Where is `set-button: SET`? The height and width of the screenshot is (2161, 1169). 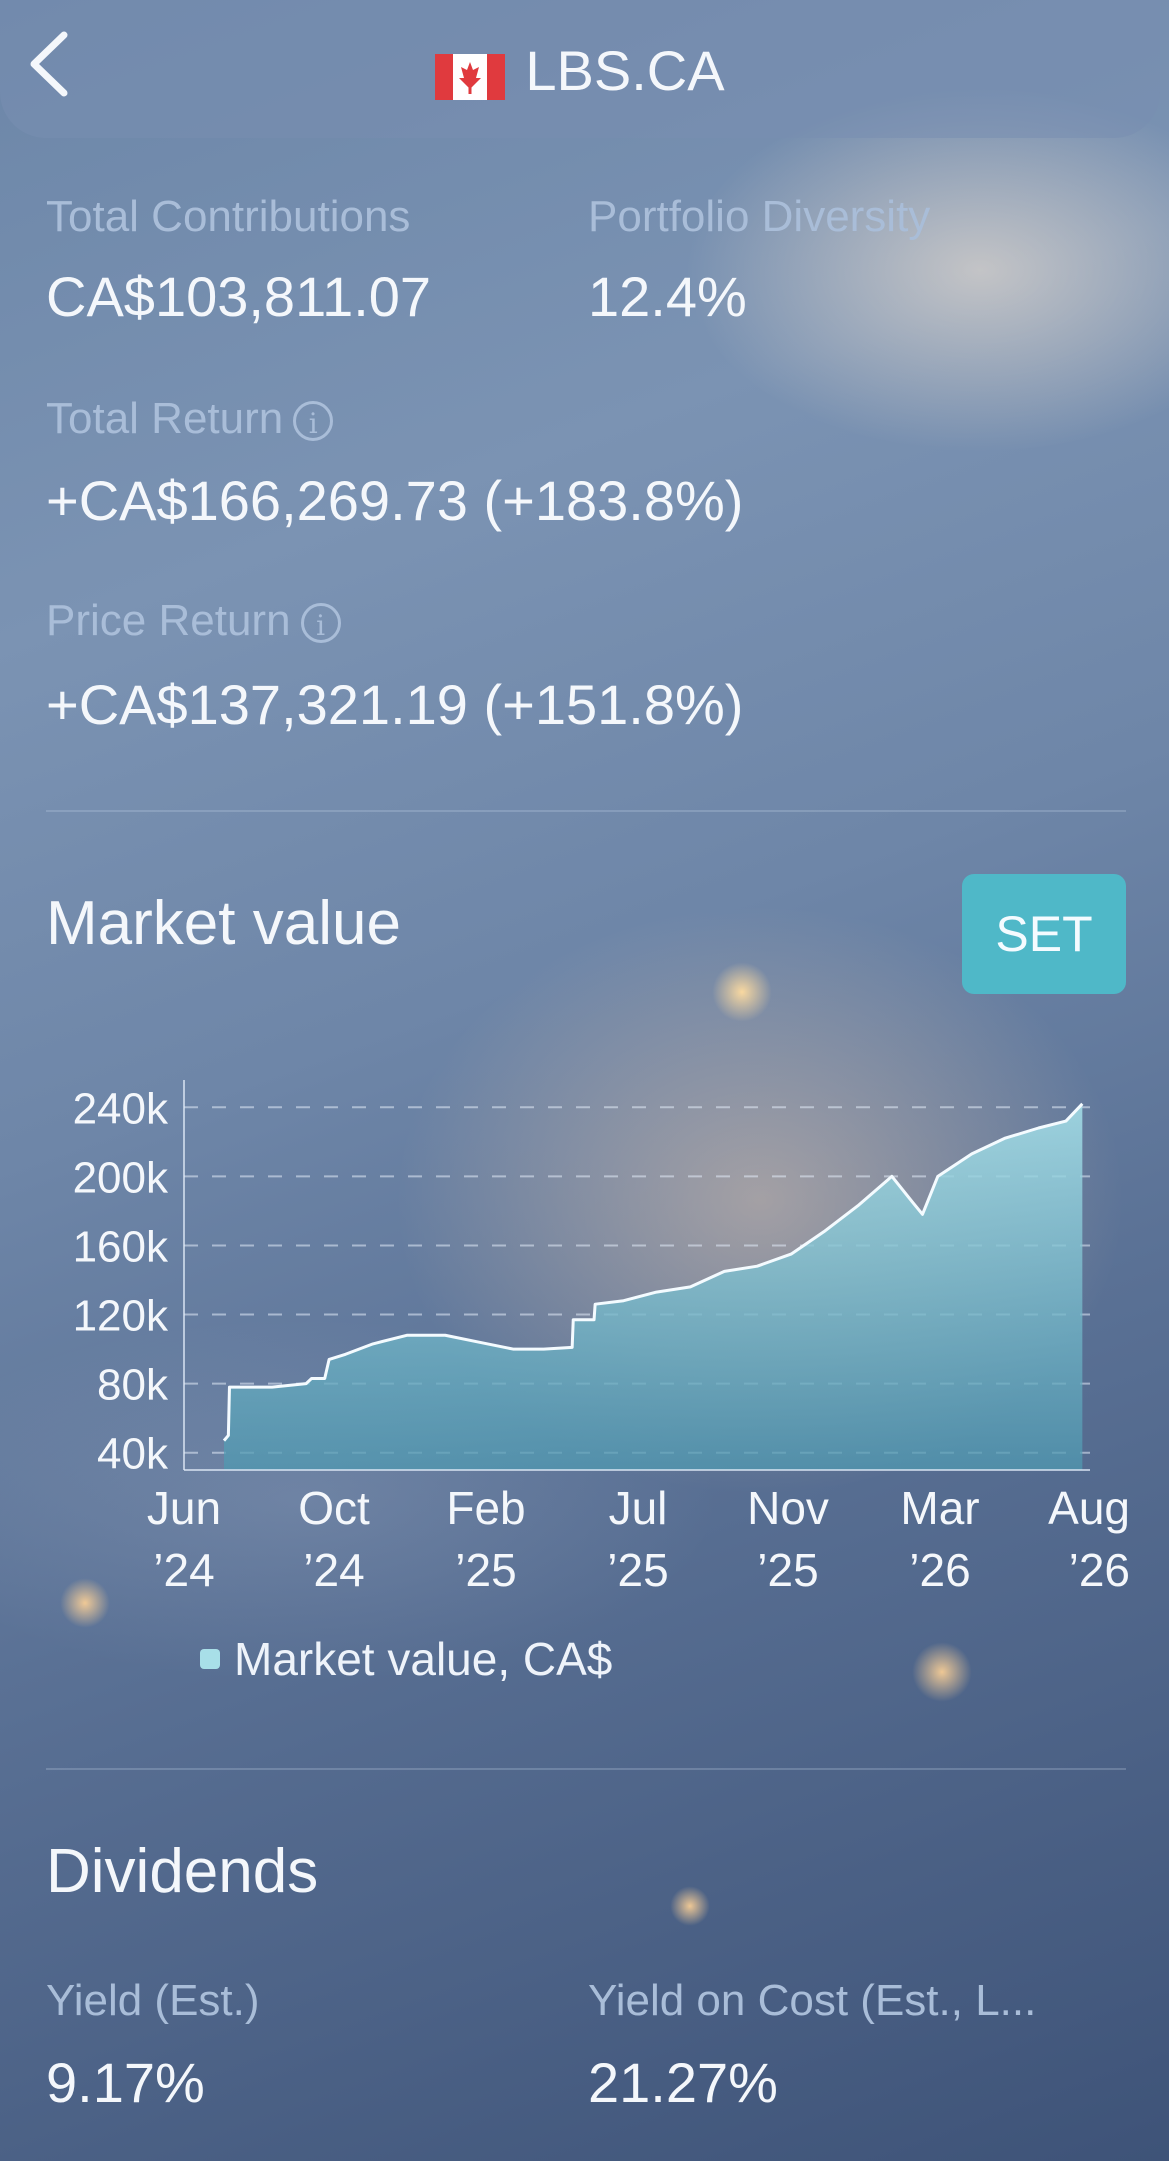 set-button: SET is located at coordinates (1044, 934).